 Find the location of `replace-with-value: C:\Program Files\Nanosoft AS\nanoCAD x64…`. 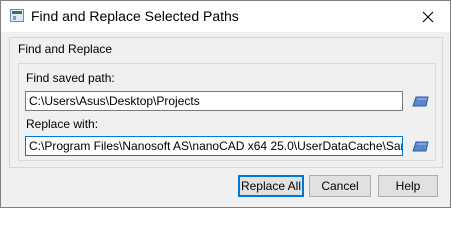

replace-with-value: C:\Program Files\Nanosoft AS\nanoCAD x64… is located at coordinates (216, 146).